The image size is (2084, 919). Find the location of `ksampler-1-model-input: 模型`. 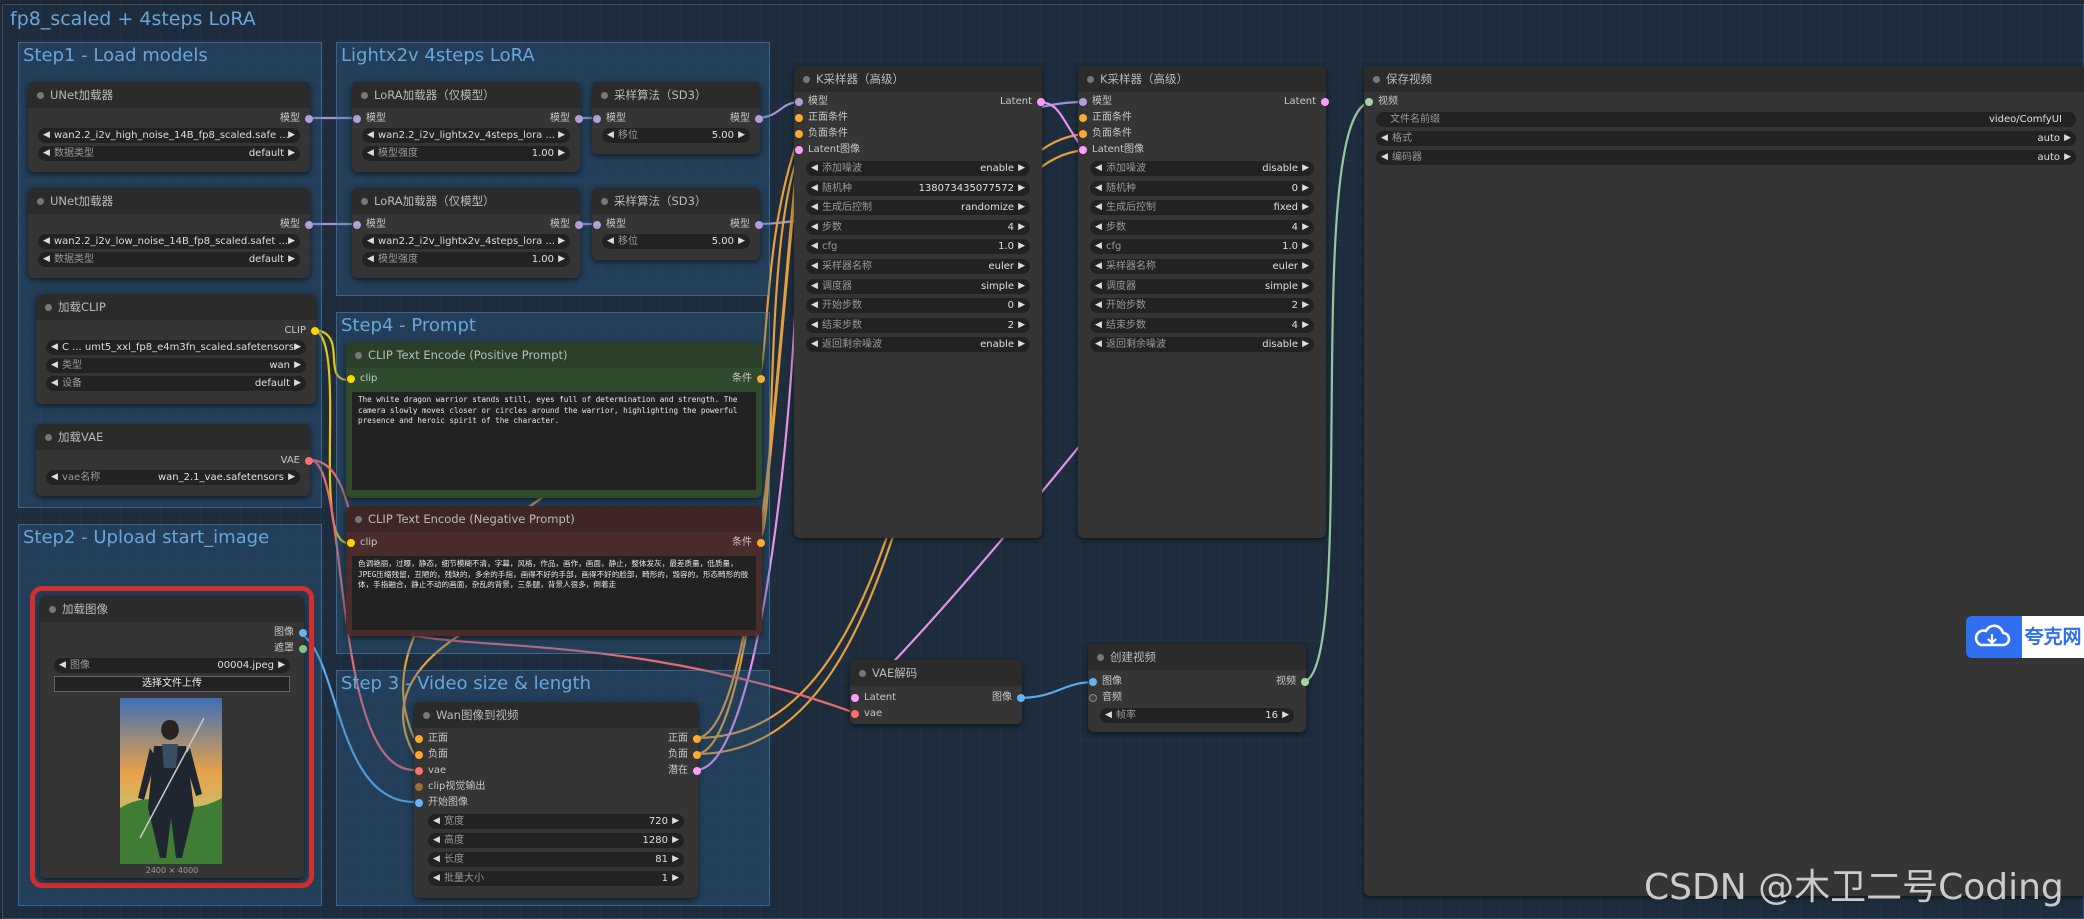

ksampler-1-model-input: 模型 is located at coordinates (851, 102).